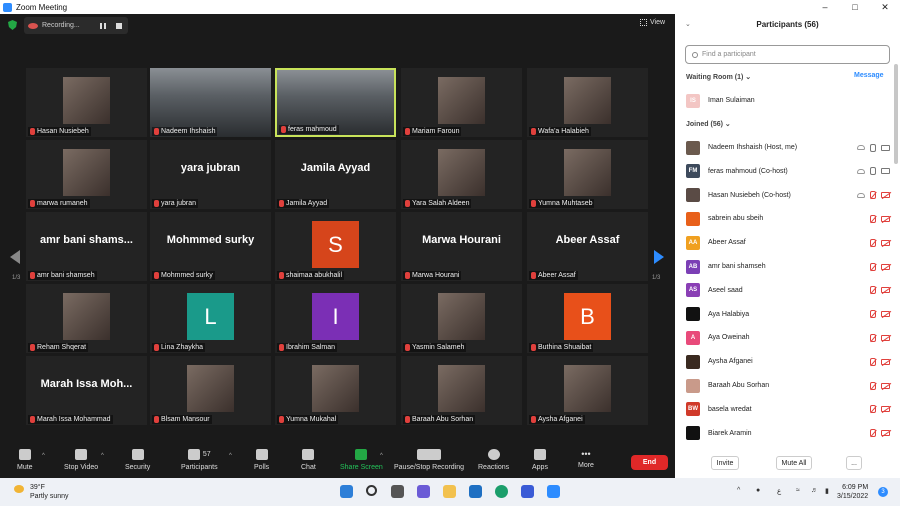 Image resolution: width=900 pixels, height=506 pixels. I want to click on video-tile: Yumna Muhtaseb, so click(587, 174).